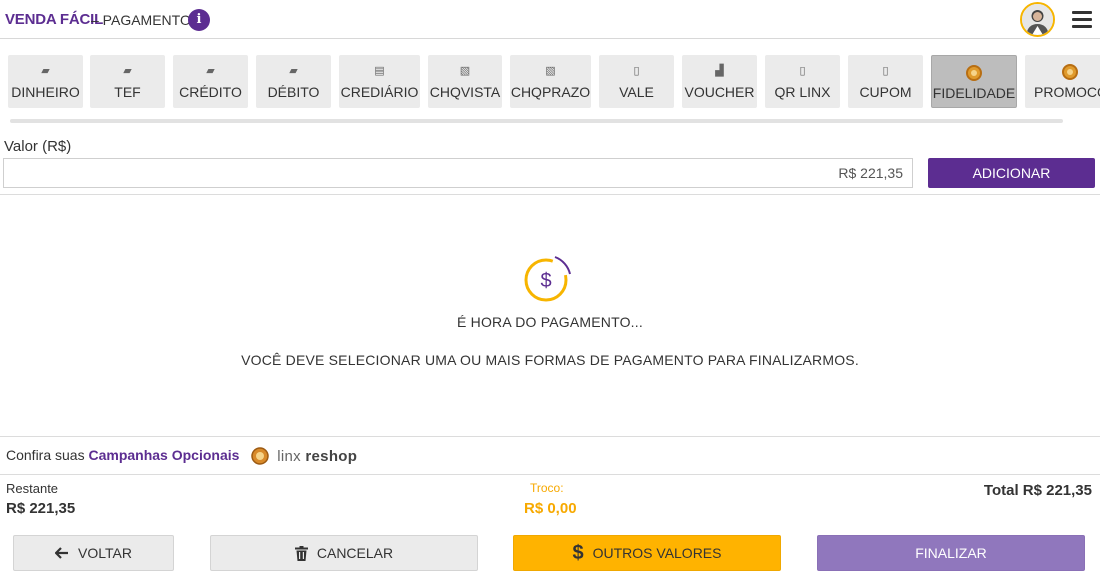  I want to click on voltar-button: VOLTAR, so click(93, 553).